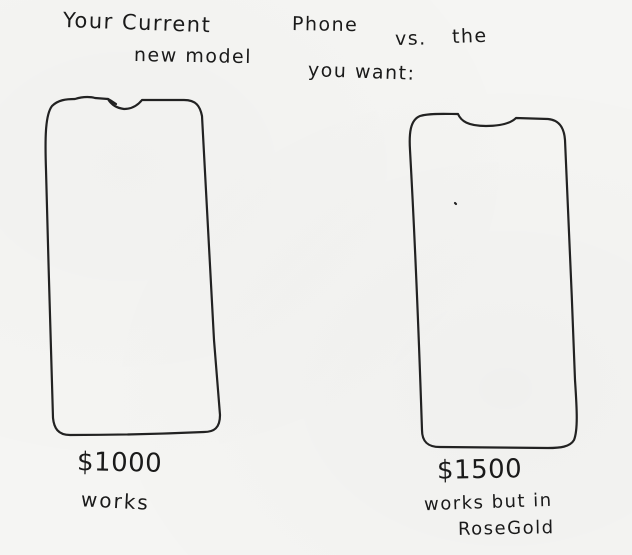 The width and height of the screenshot is (632, 555). I want to click on new-phone-note-line2: RoseGold, so click(506, 528).